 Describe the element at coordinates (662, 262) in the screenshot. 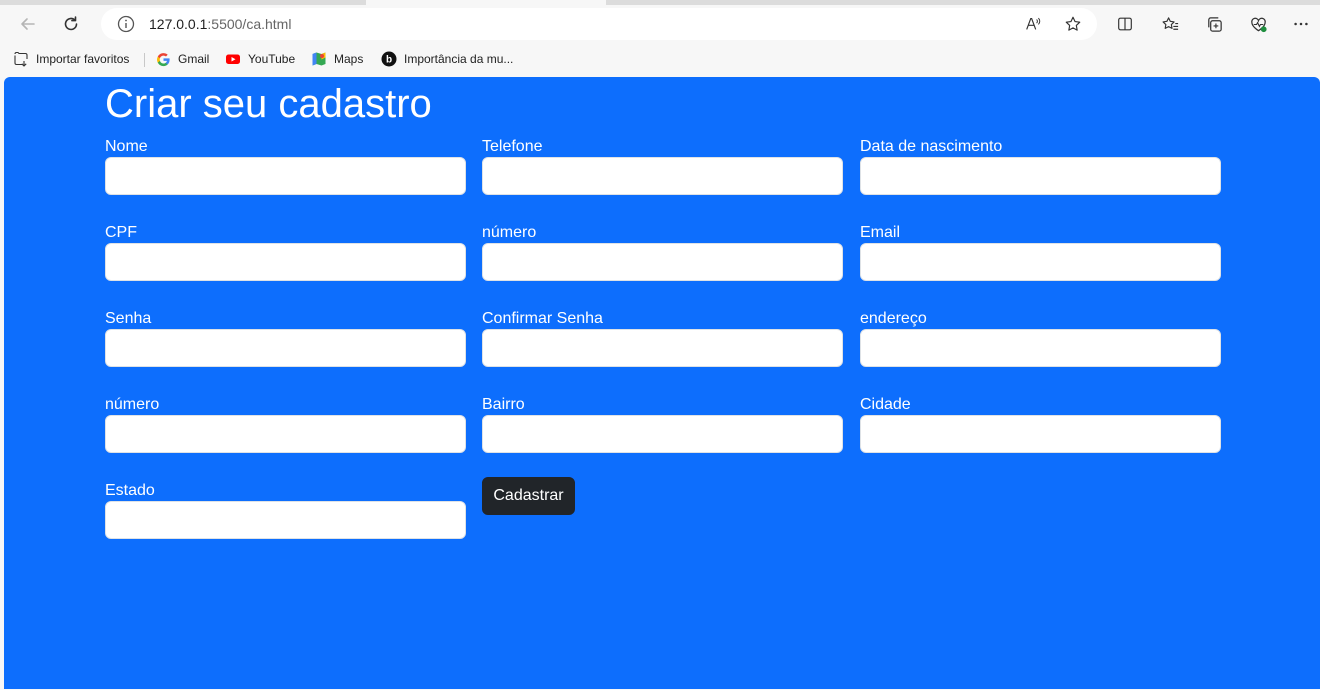

I see `numero-input` at that location.